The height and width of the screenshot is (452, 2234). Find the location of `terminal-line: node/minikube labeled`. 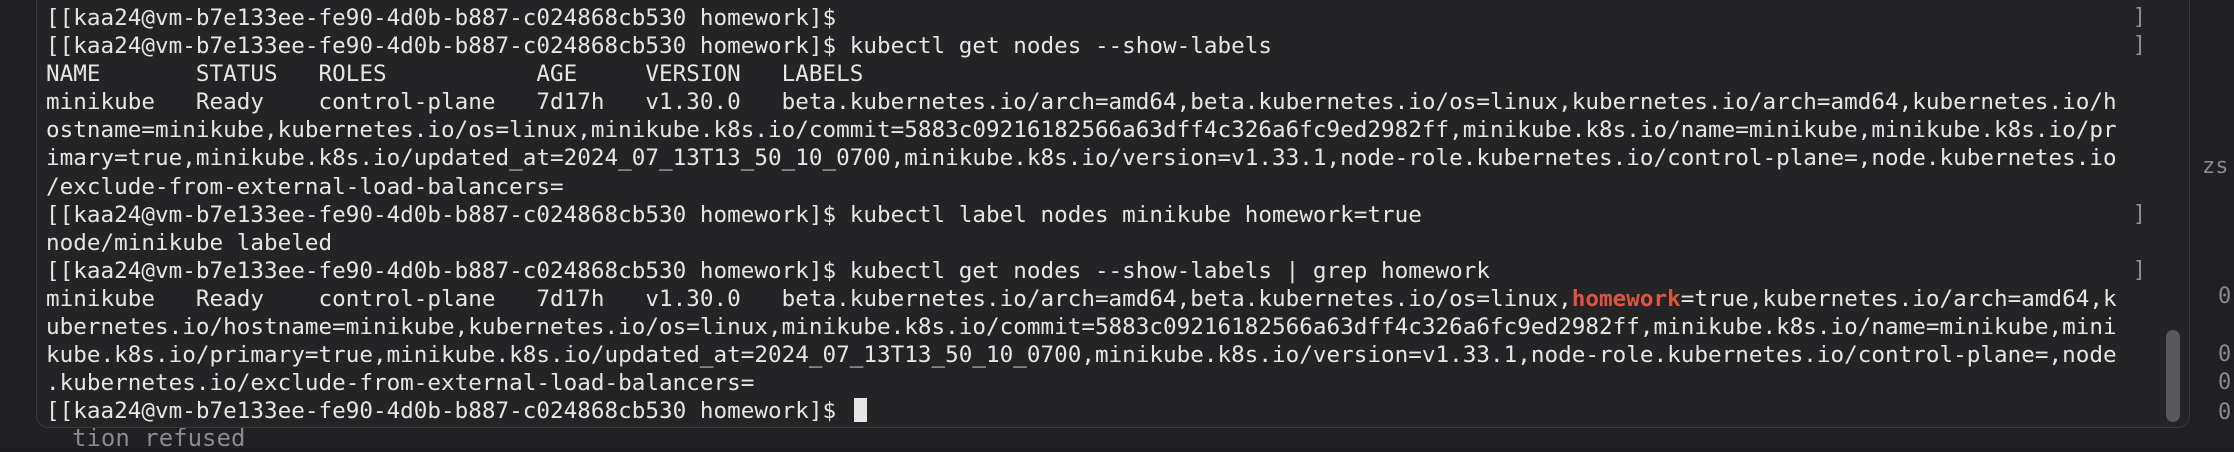

terminal-line: node/minikube labeled is located at coordinates (1104, 243).